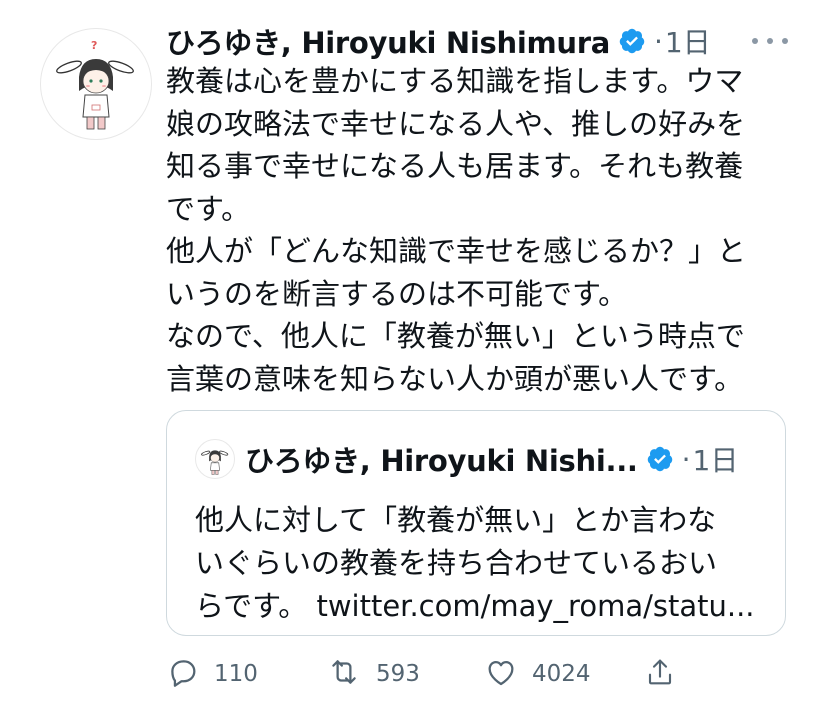 This screenshot has width=828, height=722. I want to click on reply-button: 110, so click(212, 674).